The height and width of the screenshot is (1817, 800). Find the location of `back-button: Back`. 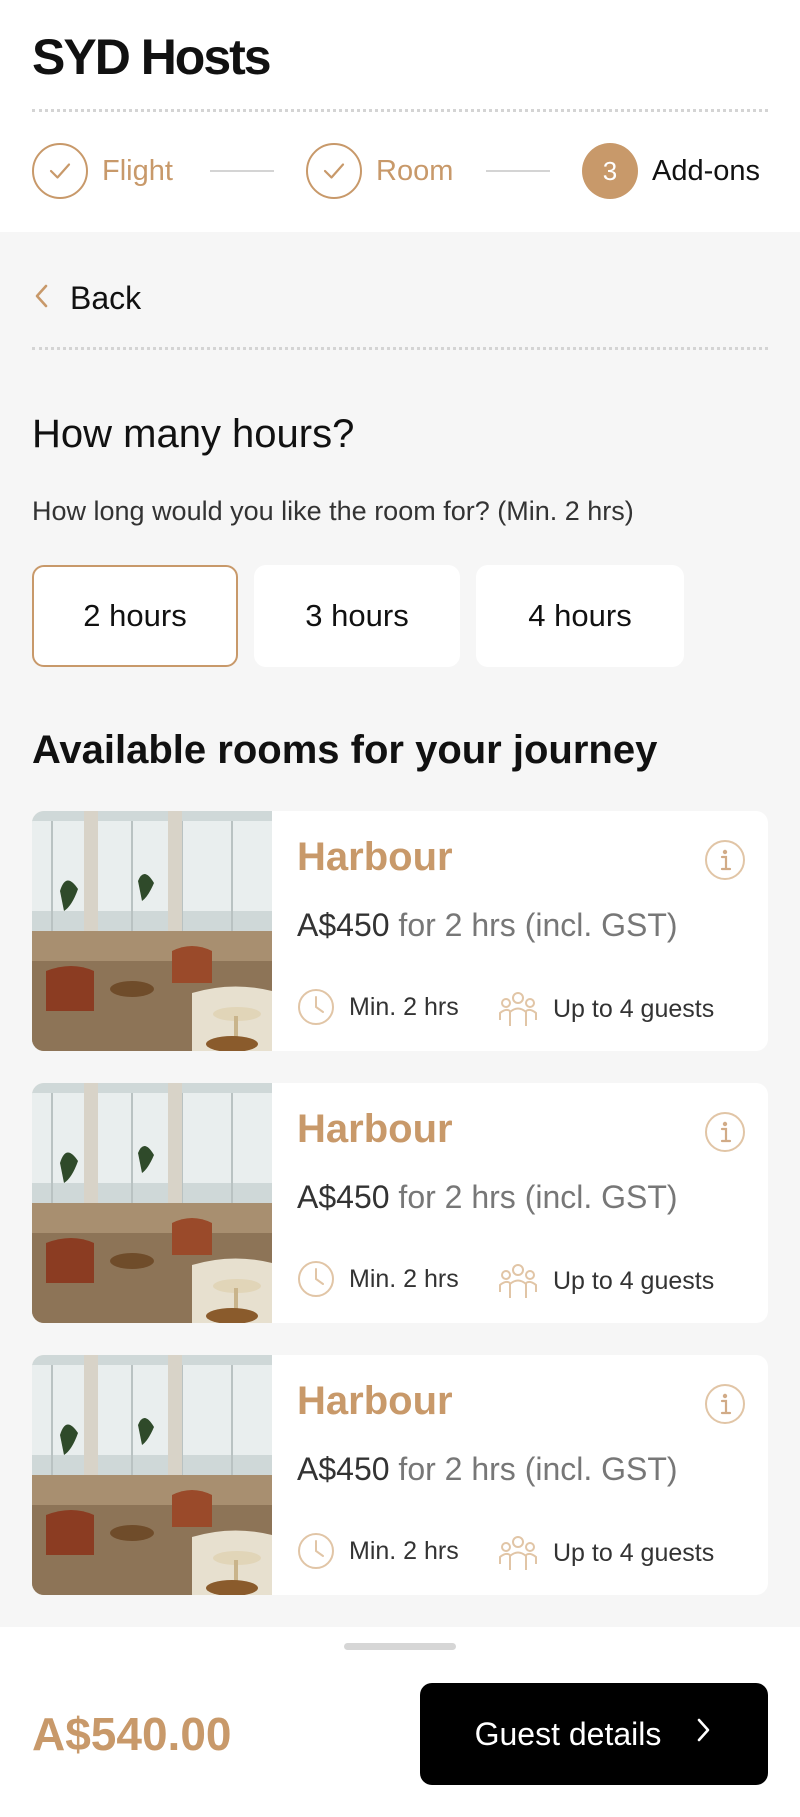

back-button: Back is located at coordinates (86, 298).